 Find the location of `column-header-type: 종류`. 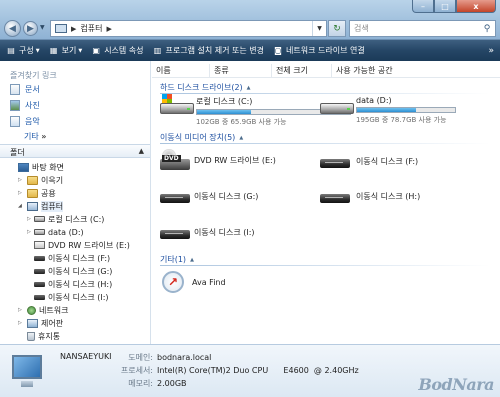

column-header-type: 종류 is located at coordinates (241, 70).